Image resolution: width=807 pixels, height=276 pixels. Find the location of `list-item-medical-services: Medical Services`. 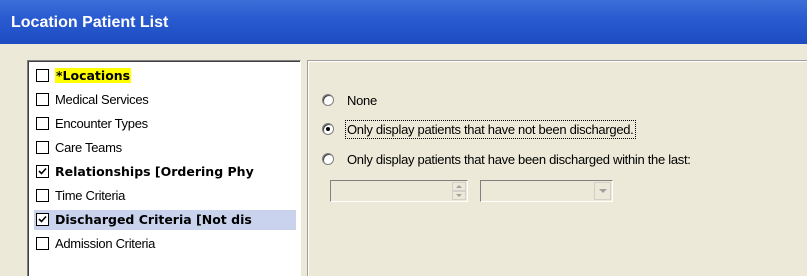

list-item-medical-services: Medical Services is located at coordinates (165, 100).